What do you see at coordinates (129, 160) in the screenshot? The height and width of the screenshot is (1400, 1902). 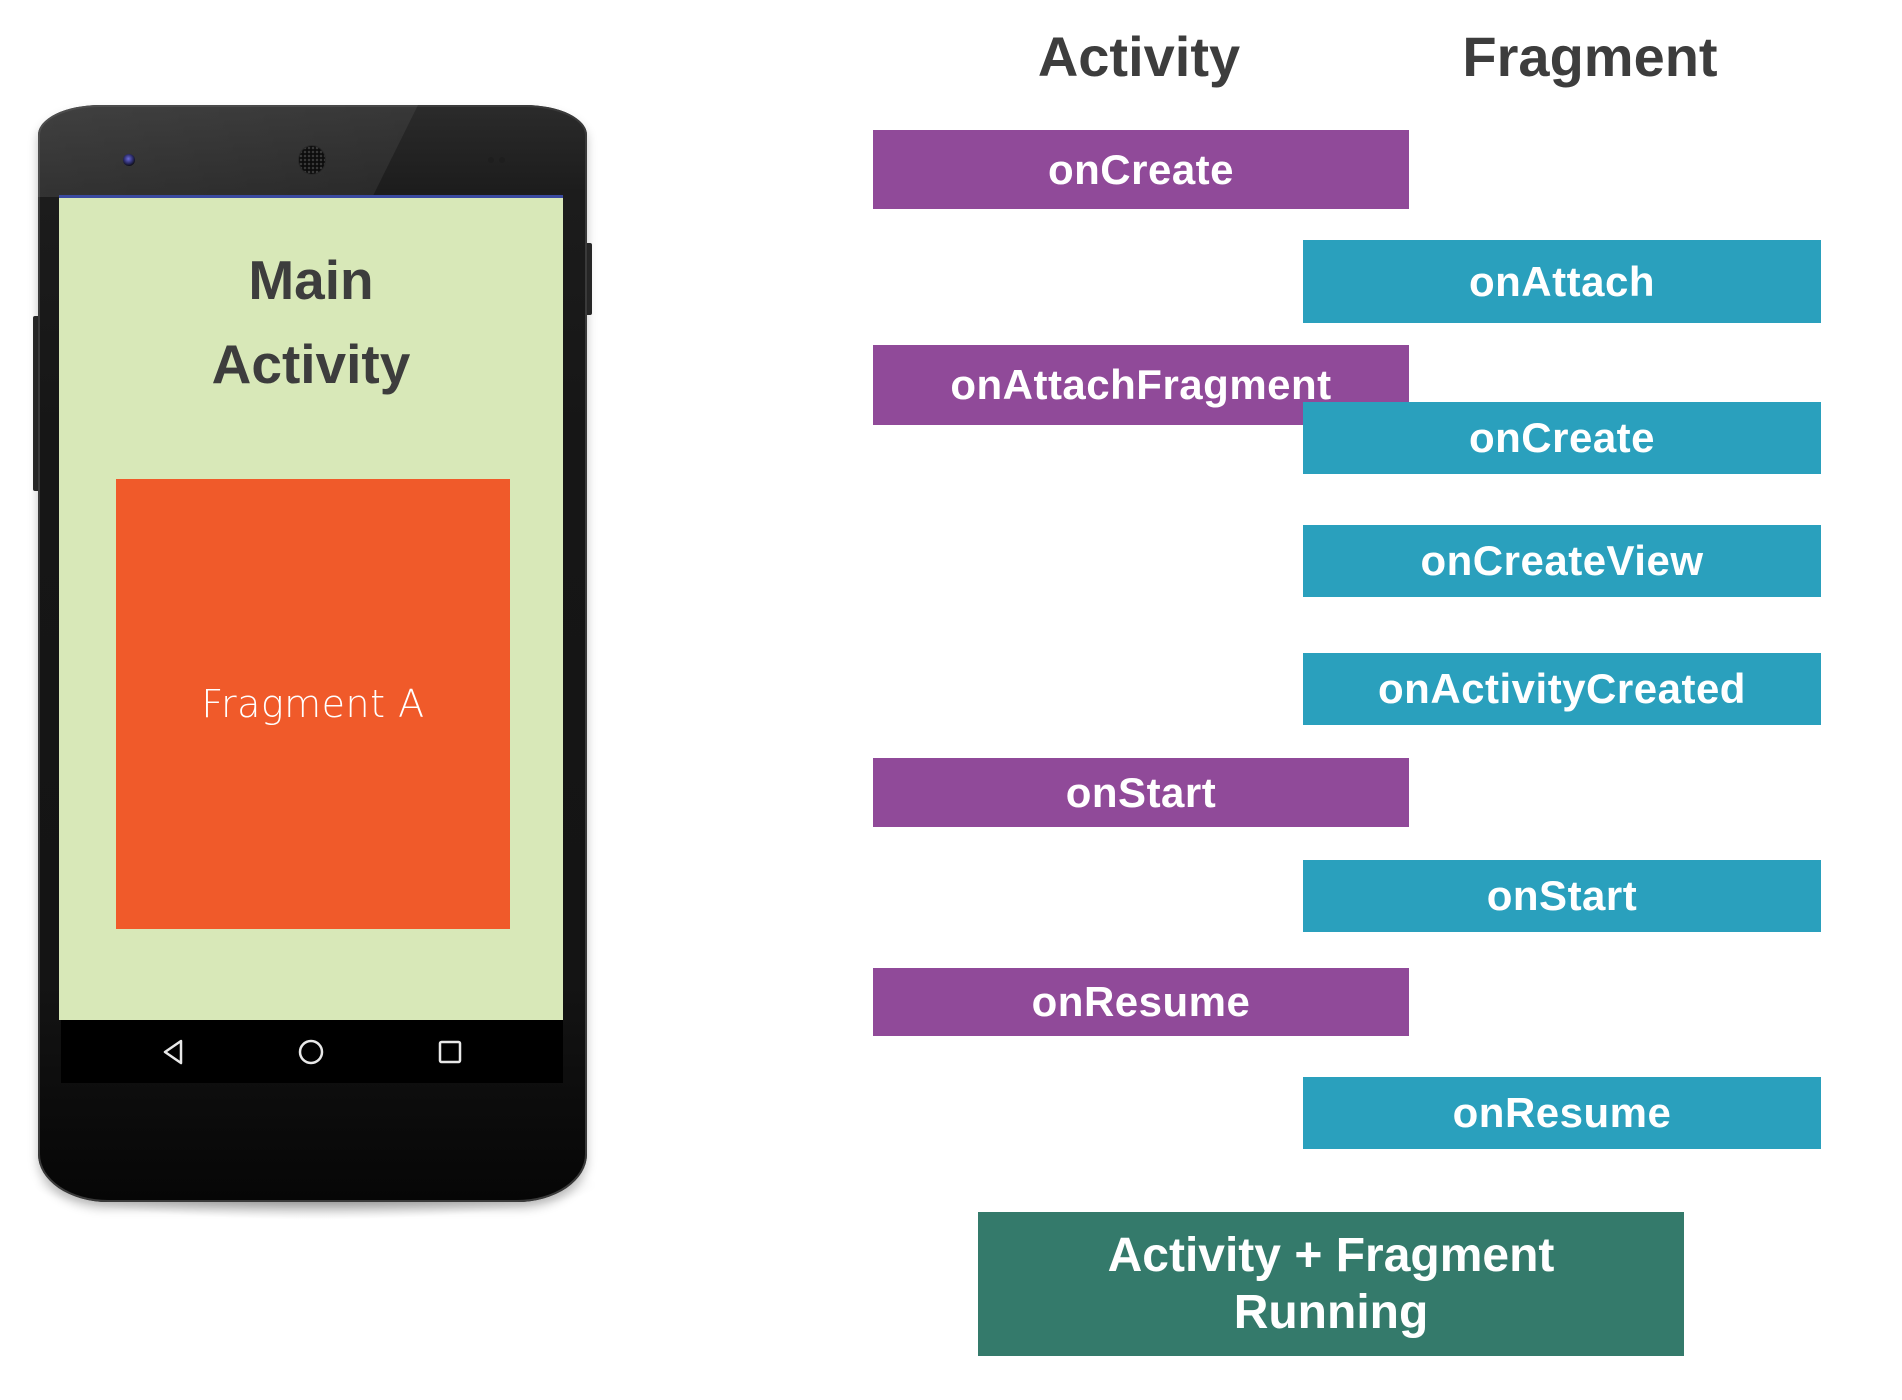 I see `front-camera-icon` at bounding box center [129, 160].